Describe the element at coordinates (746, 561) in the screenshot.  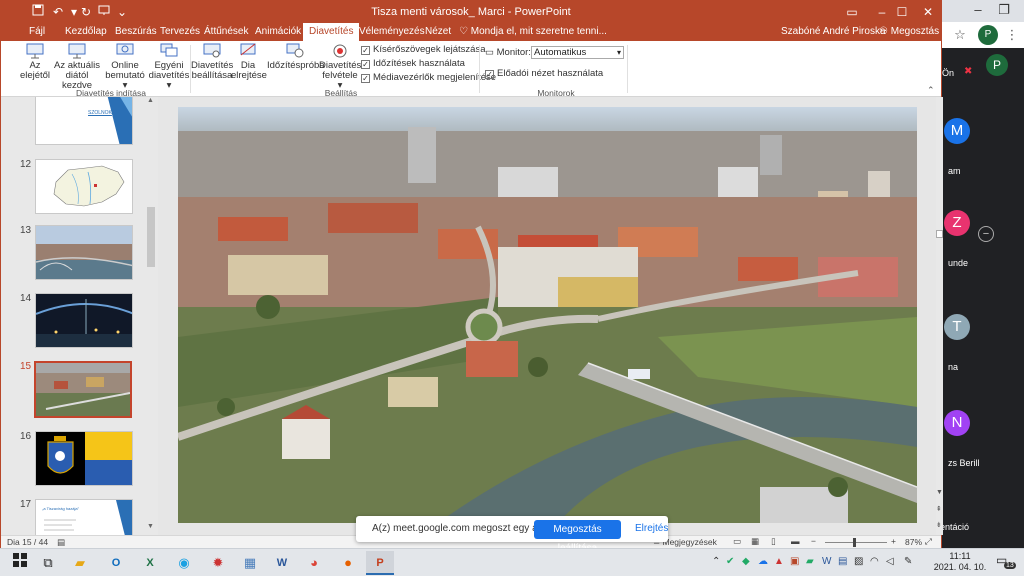
I see `shield-icon: ◆` at that location.